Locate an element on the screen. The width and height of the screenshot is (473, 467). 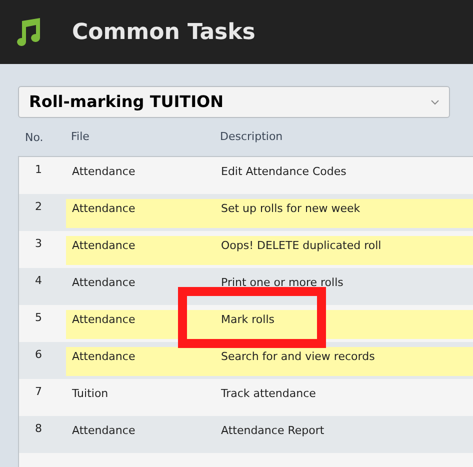
row-number: 6 is located at coordinates (38, 355).